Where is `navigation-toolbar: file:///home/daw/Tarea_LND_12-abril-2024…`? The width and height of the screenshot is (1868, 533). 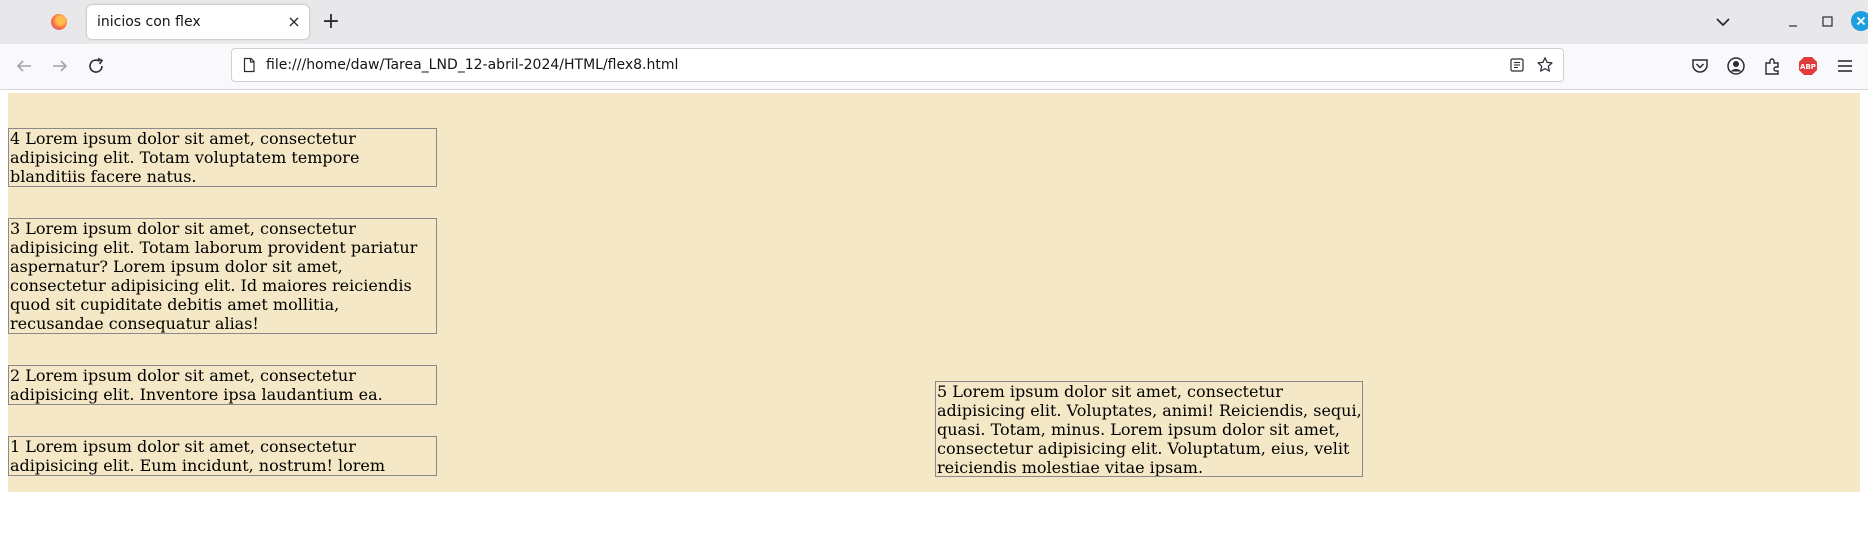 navigation-toolbar: file:///home/daw/Tarea_LND_12-abril-2024… is located at coordinates (934, 67).